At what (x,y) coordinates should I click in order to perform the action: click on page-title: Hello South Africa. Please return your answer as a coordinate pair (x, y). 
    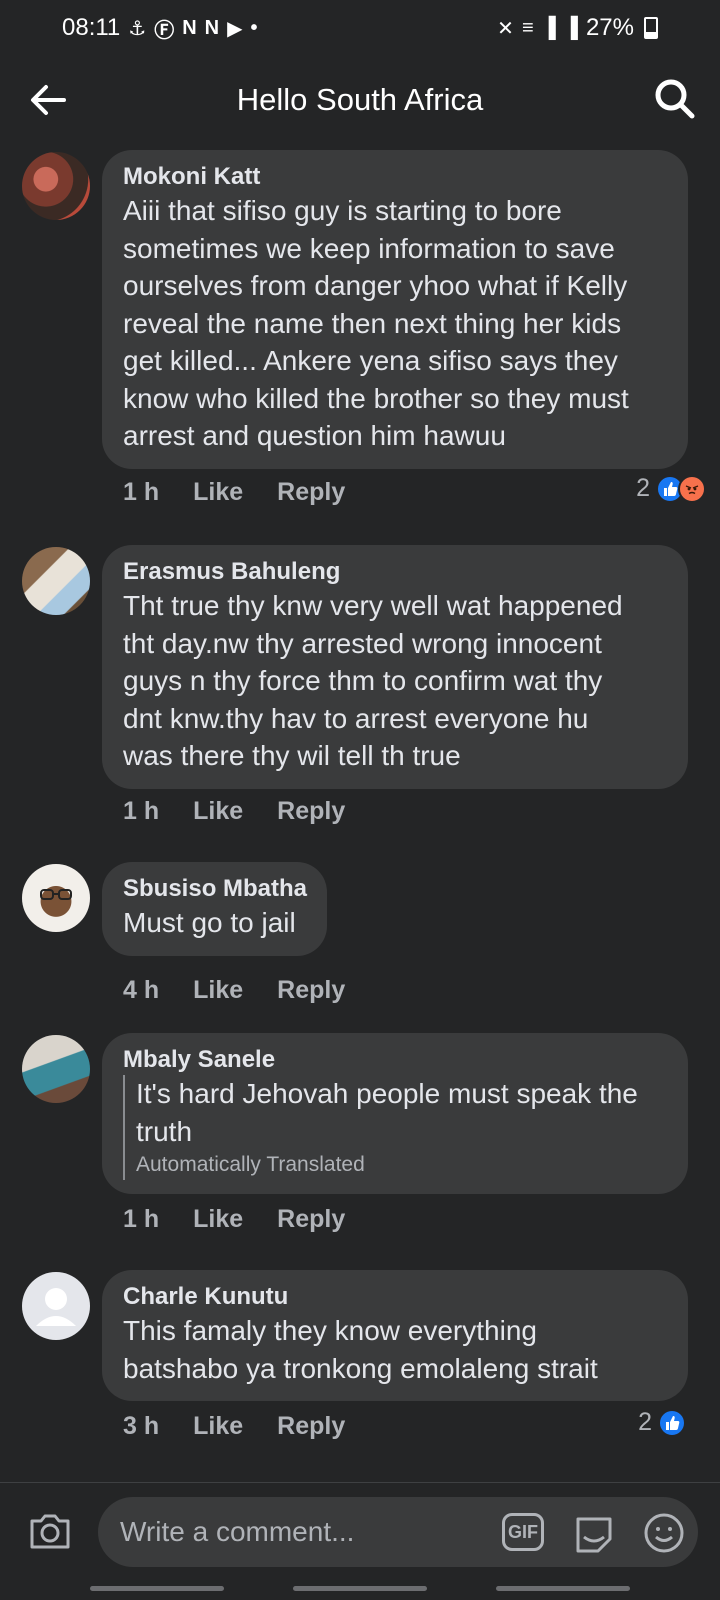
    Looking at the image, I should click on (360, 99).